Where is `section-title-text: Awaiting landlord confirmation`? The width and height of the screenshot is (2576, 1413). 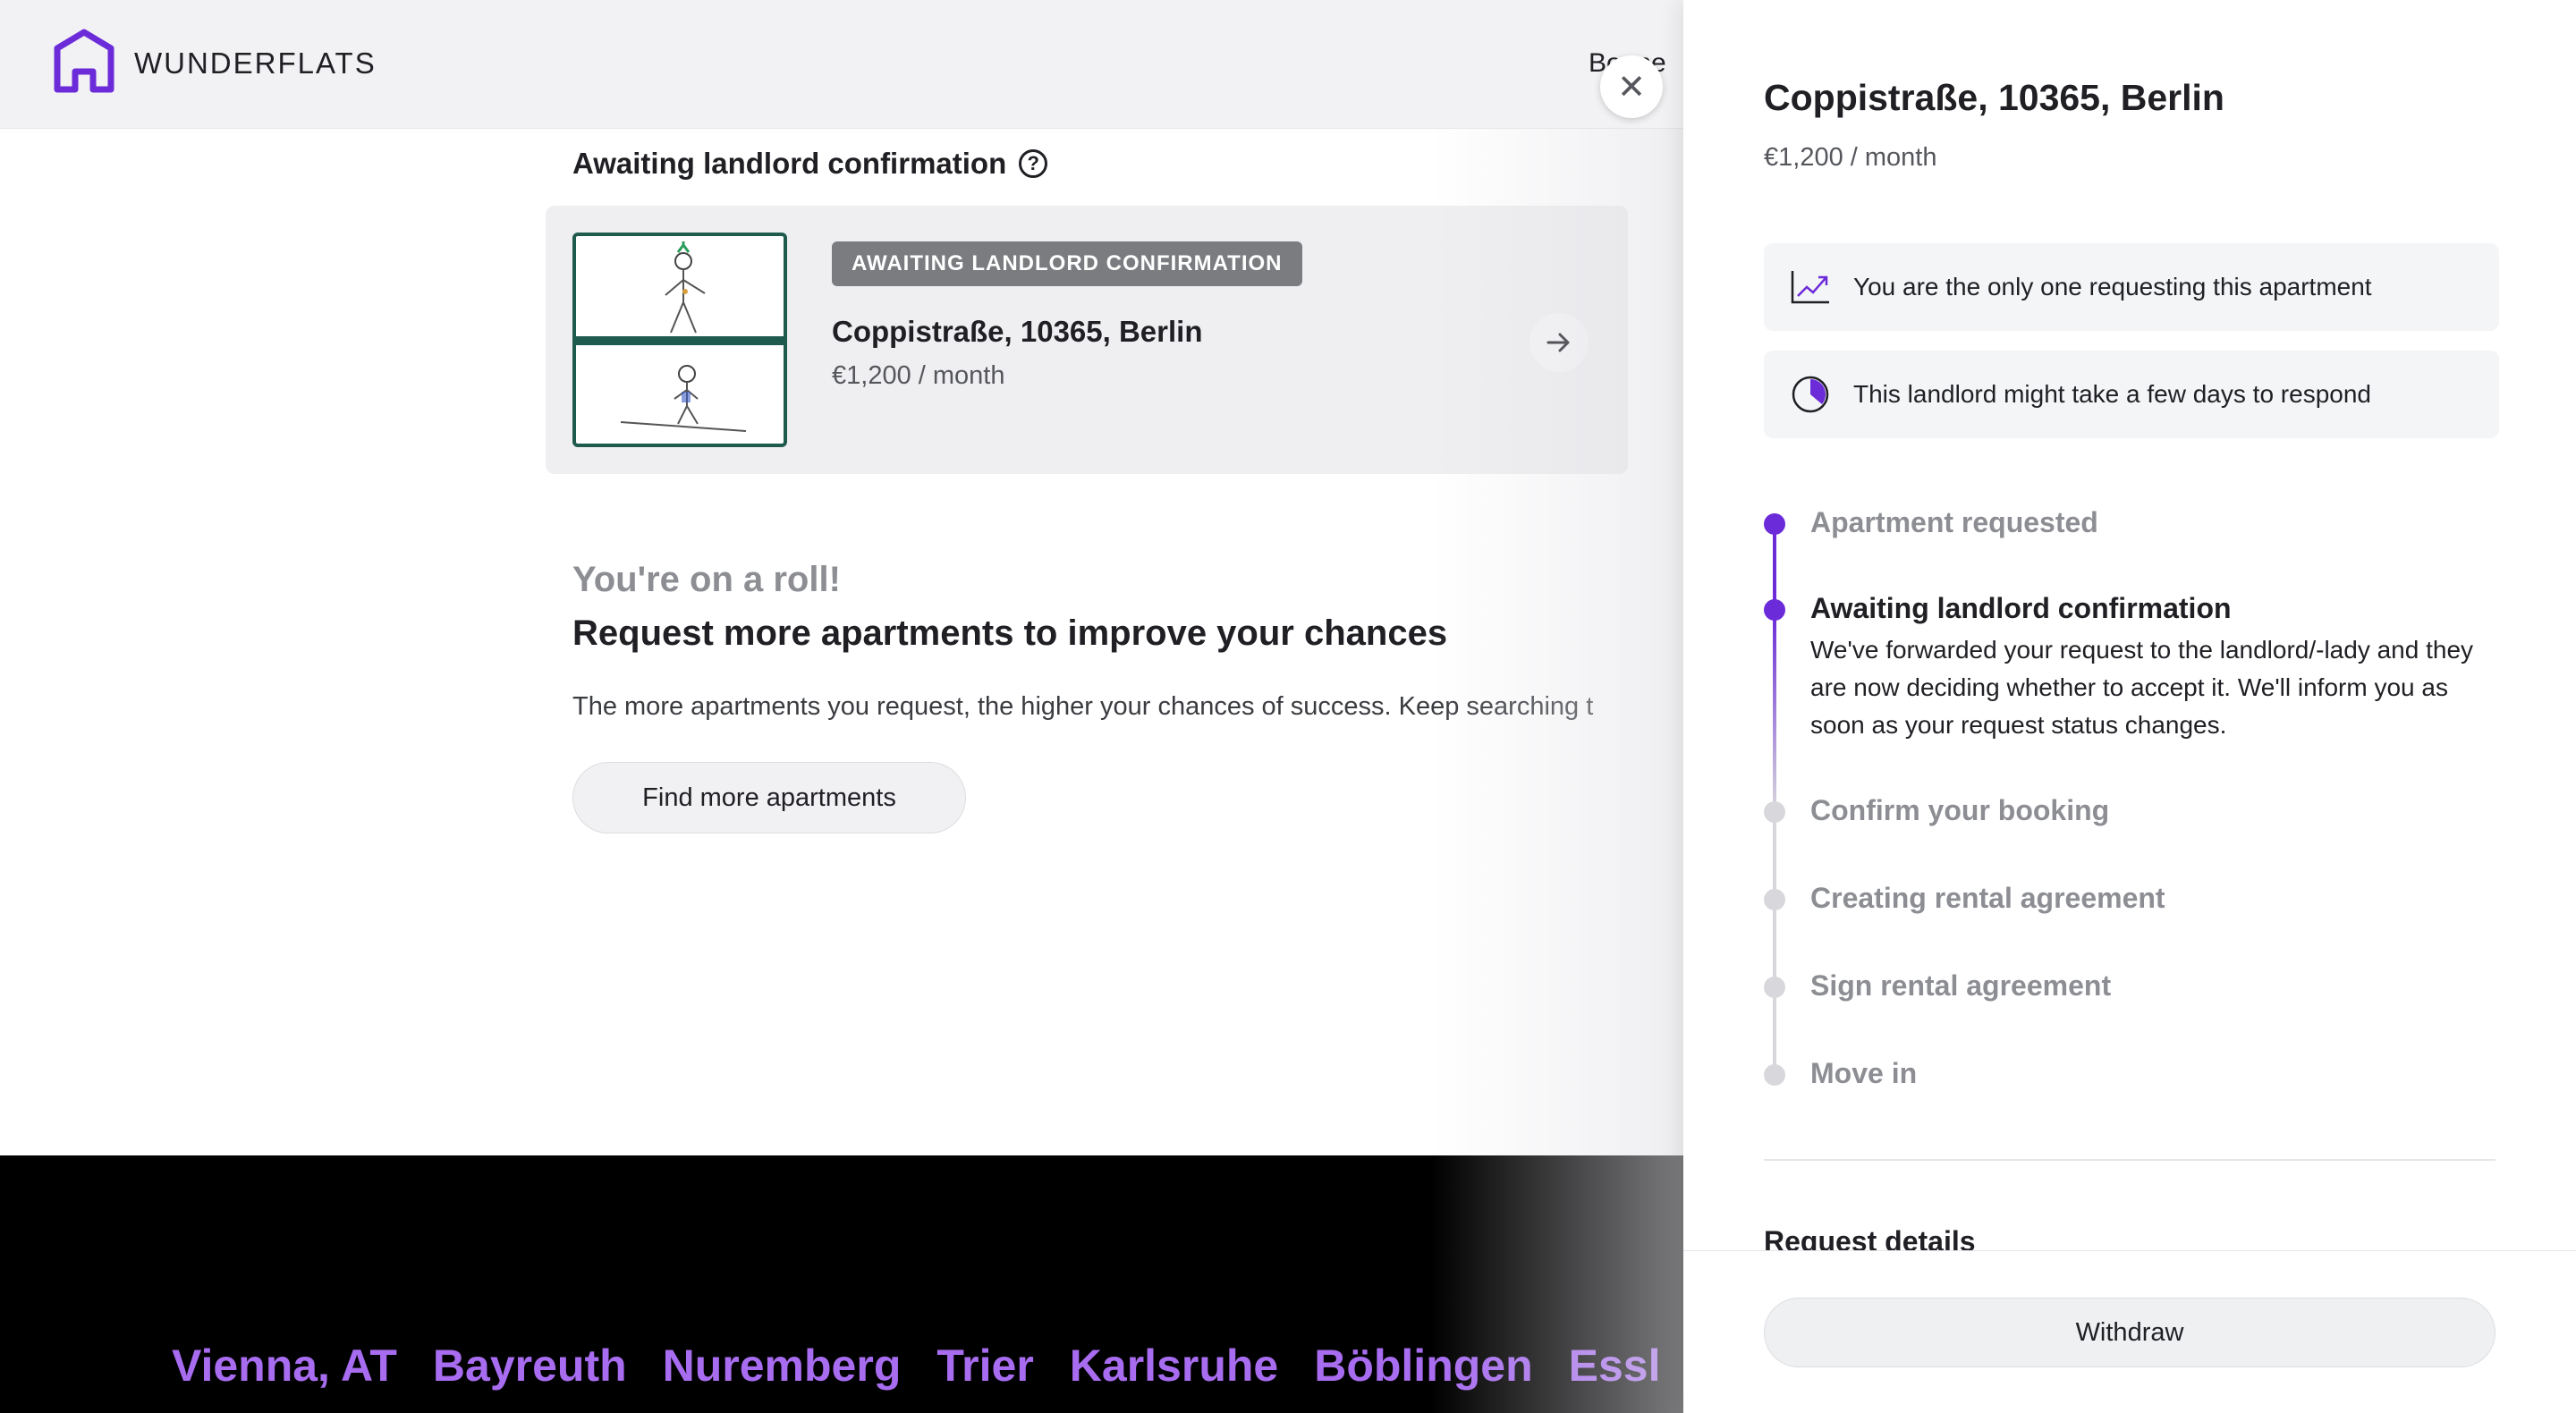 section-title-text: Awaiting landlord confirmation is located at coordinates (789, 163).